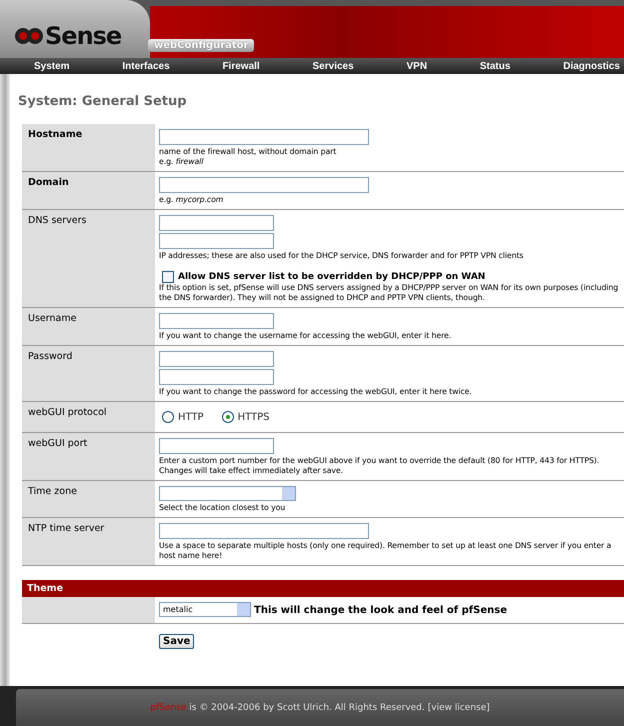 The height and width of the screenshot is (726, 624). What do you see at coordinates (176, 641) in the screenshot?
I see `save-button: Save` at bounding box center [176, 641].